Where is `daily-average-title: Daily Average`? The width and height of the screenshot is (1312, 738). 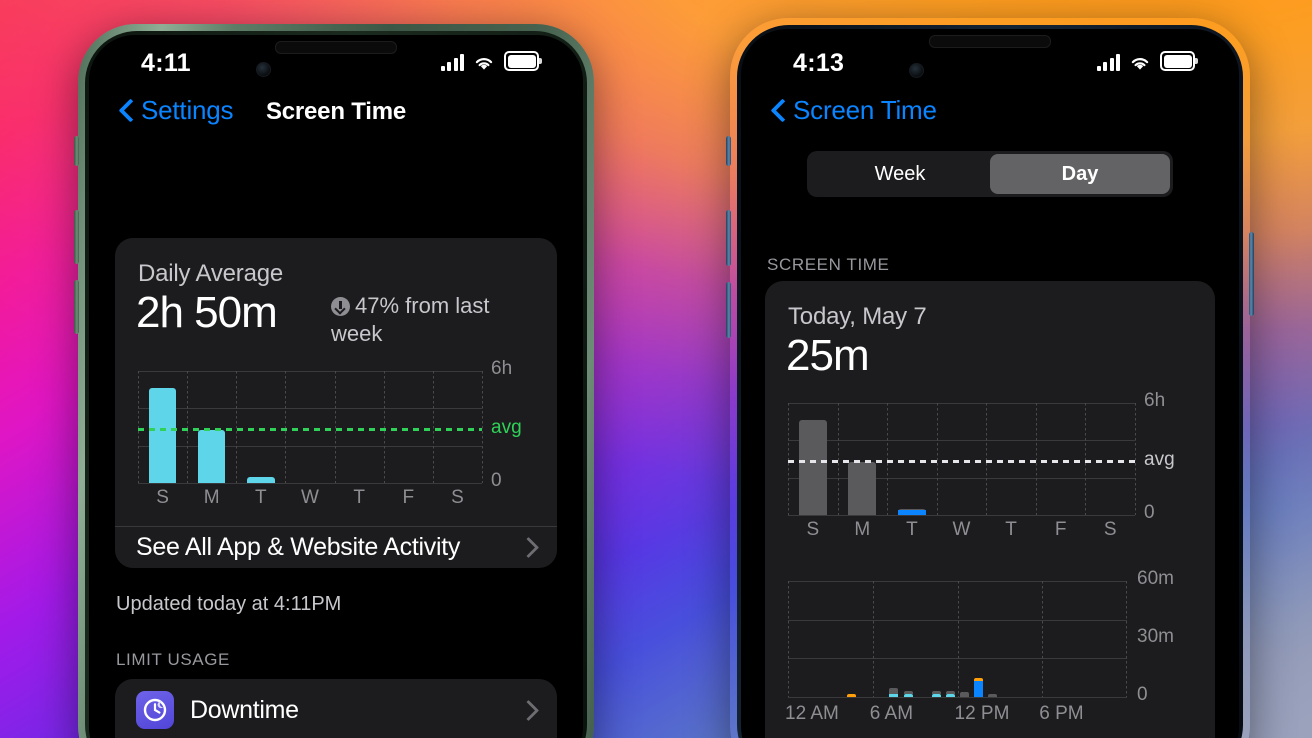 daily-average-title: Daily Average is located at coordinates (211, 273).